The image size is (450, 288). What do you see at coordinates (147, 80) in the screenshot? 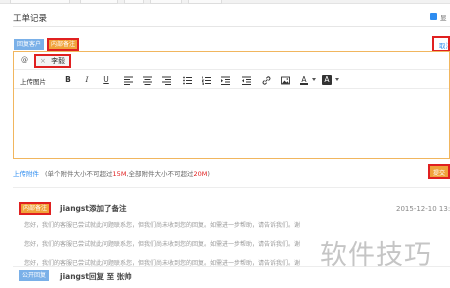
I see `align-center-icon` at bounding box center [147, 80].